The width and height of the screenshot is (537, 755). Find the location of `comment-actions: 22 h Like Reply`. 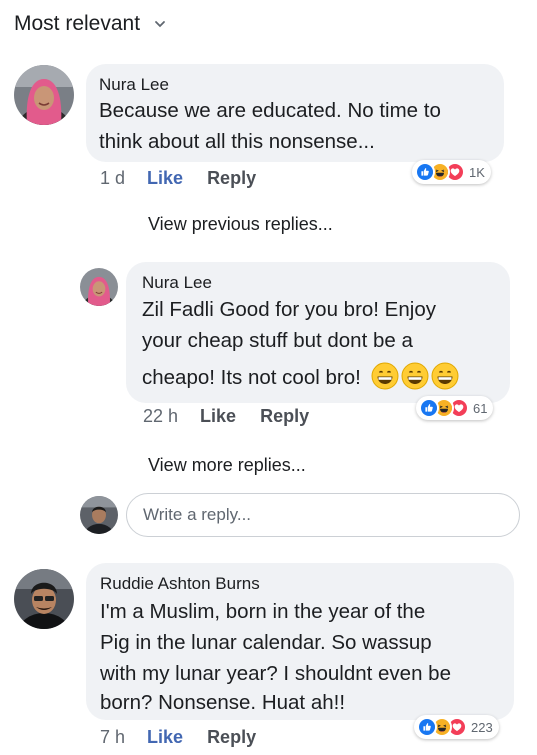

comment-actions: 22 h Like Reply is located at coordinates (226, 416).